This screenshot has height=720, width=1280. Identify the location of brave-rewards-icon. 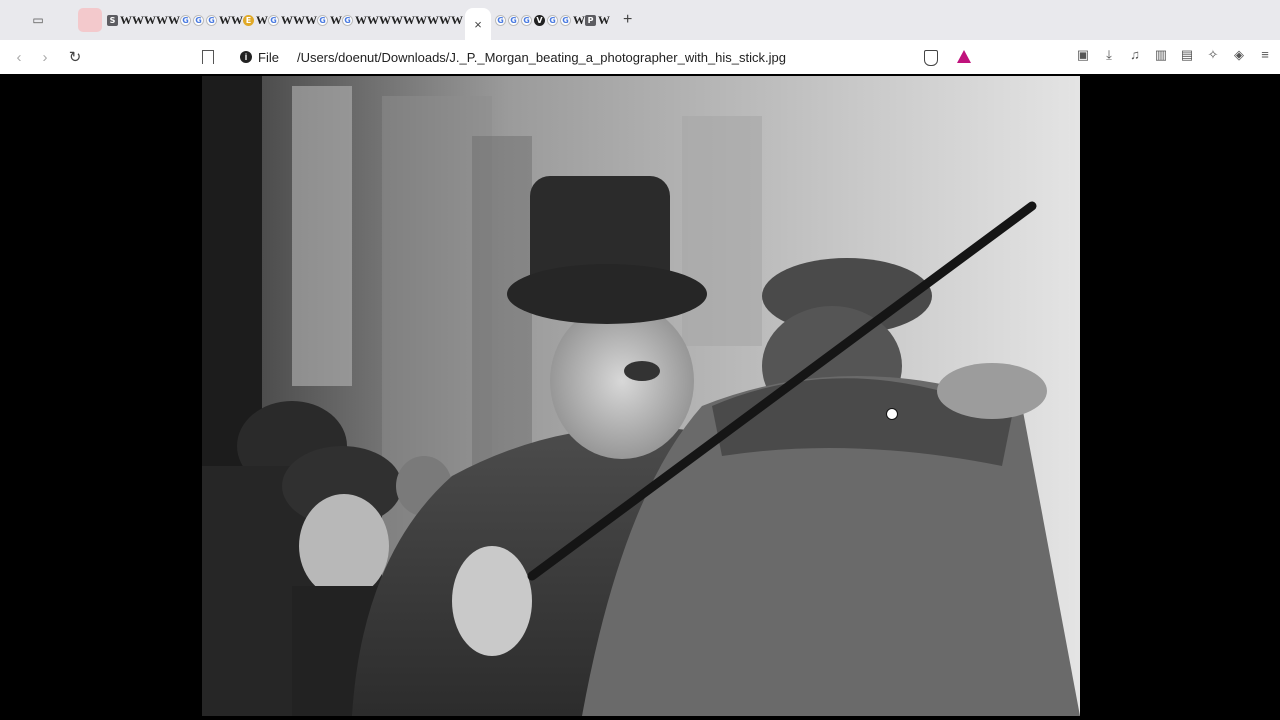
(964, 56).